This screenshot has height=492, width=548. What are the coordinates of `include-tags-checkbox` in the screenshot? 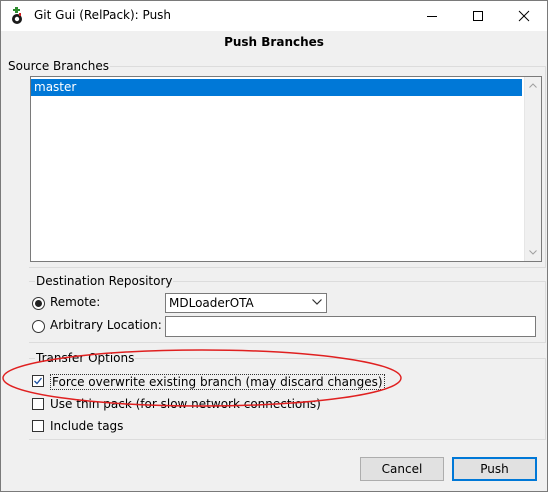 It's located at (38, 426).